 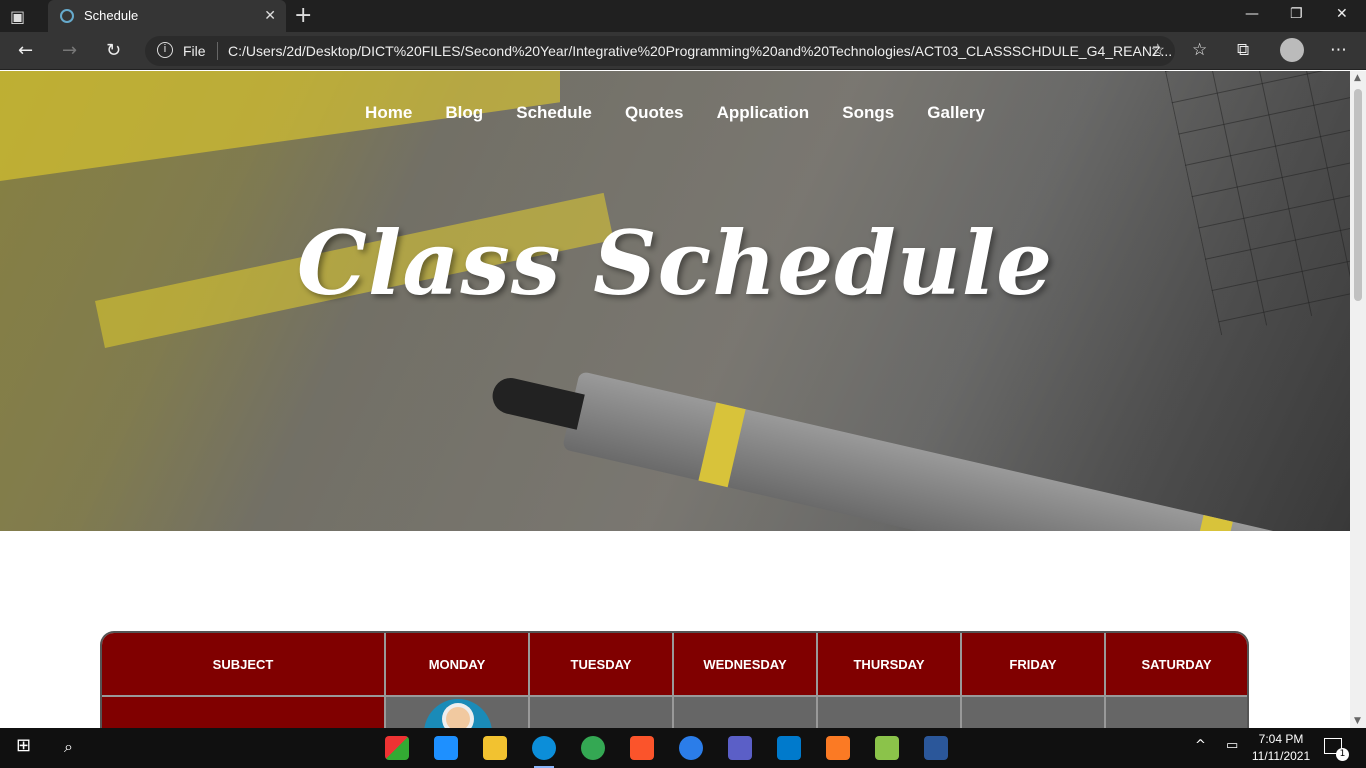 What do you see at coordinates (691, 748) in the screenshot?
I see `firefox-icon` at bounding box center [691, 748].